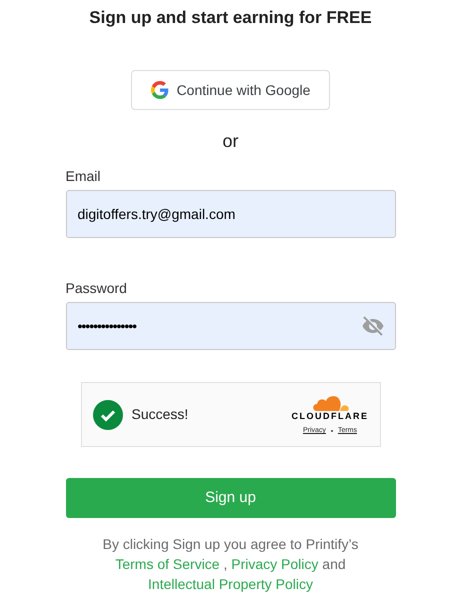 The image size is (461, 598). I want to click on brand-wordmark: CLOUDFLARE, so click(330, 416).